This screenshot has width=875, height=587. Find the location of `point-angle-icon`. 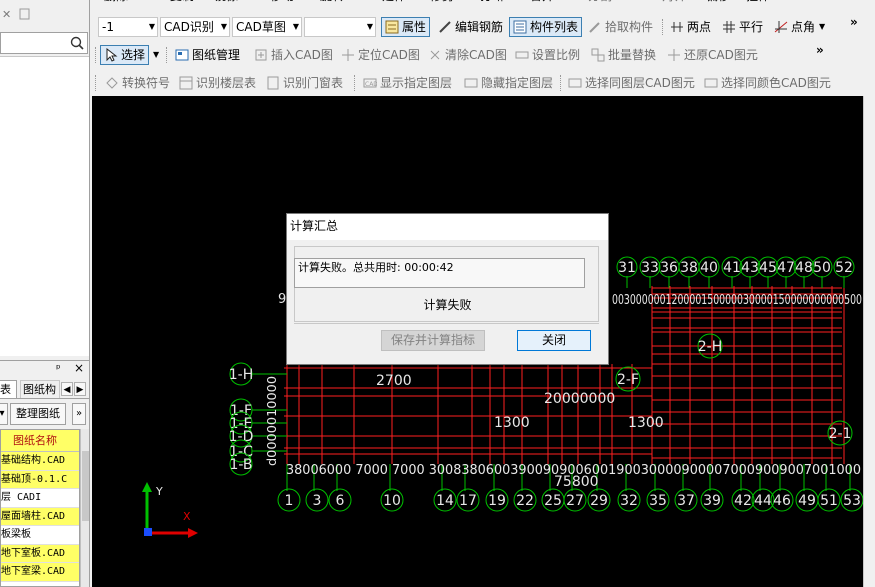

point-angle-icon is located at coordinates (781, 27).